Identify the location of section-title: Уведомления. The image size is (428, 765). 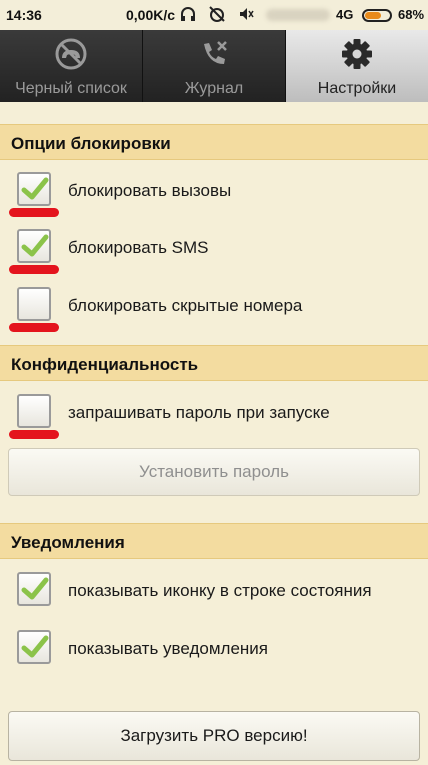
(68, 542).